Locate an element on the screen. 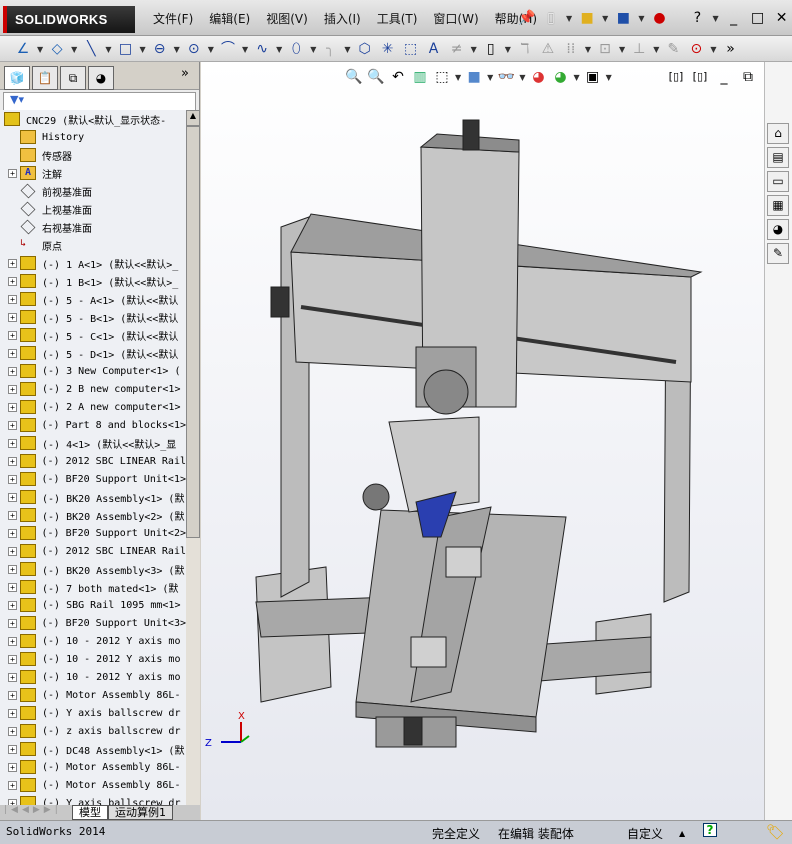  tree-item: + (-) Y axis ballscrew dr is located at coordinates (93, 799).